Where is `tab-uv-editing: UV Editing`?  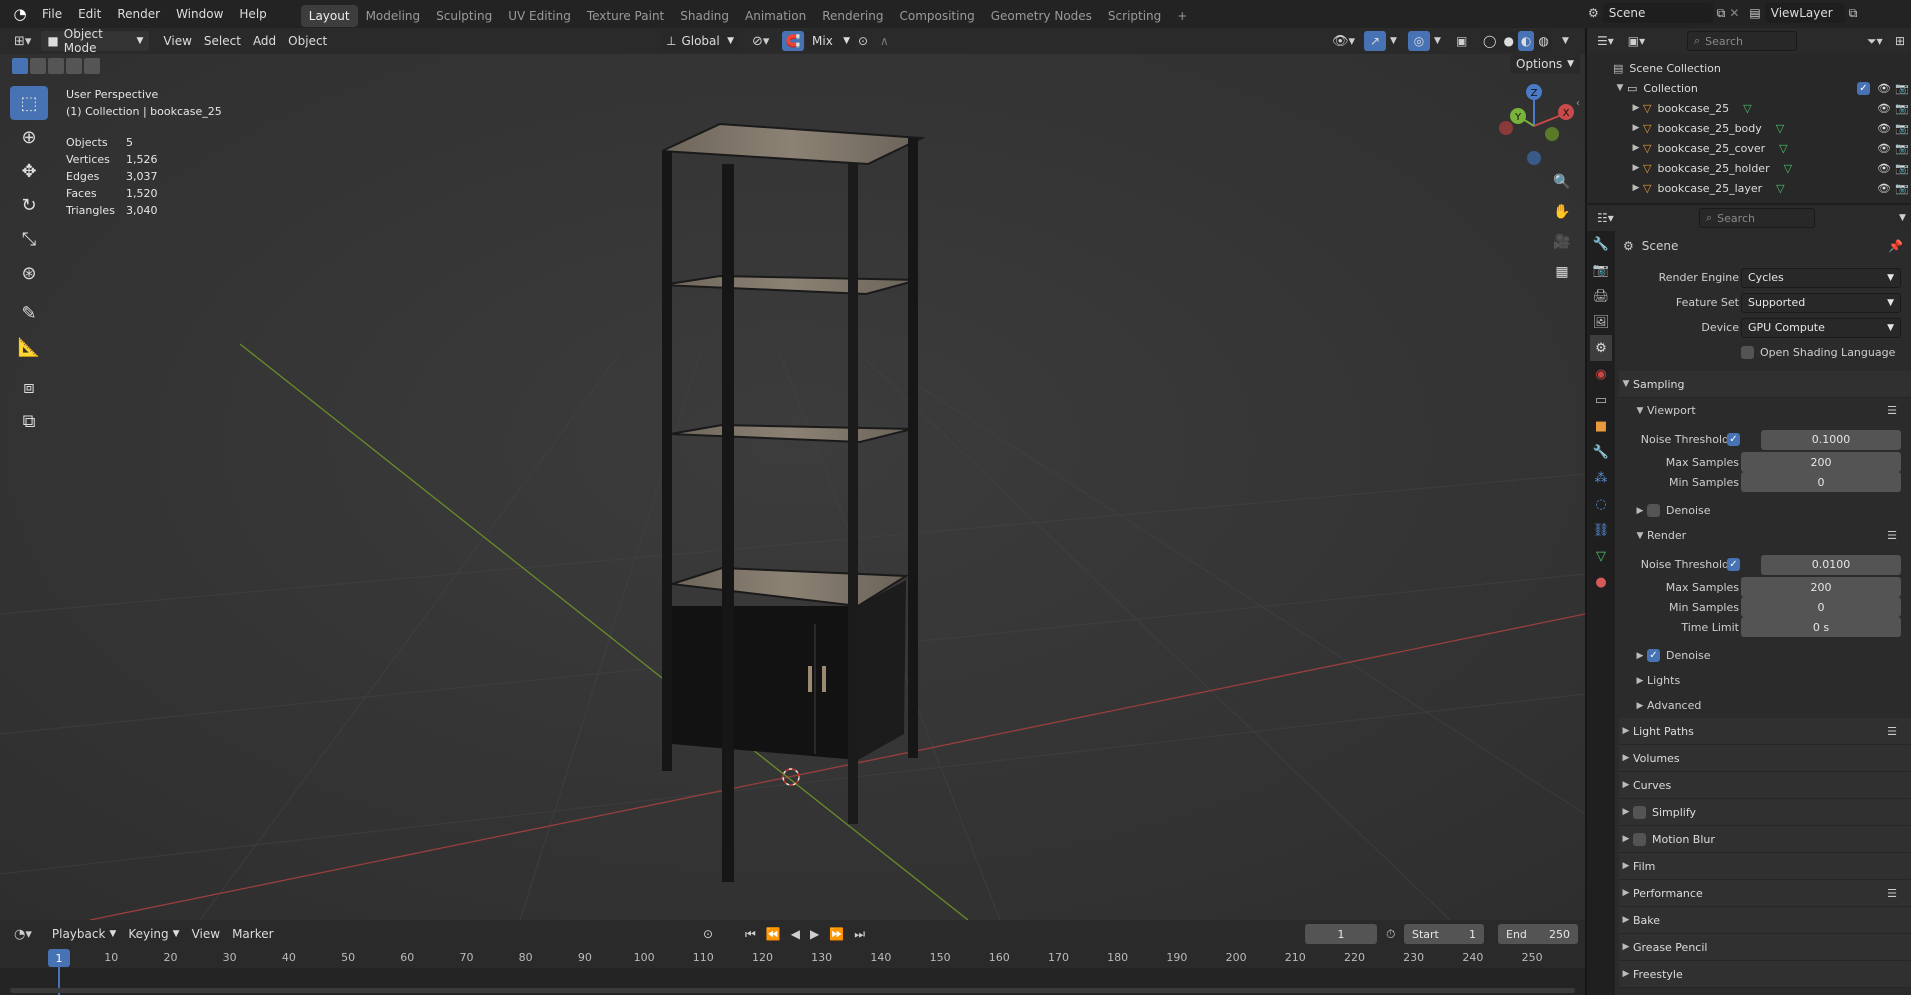 tab-uv-editing: UV Editing is located at coordinates (539, 16).